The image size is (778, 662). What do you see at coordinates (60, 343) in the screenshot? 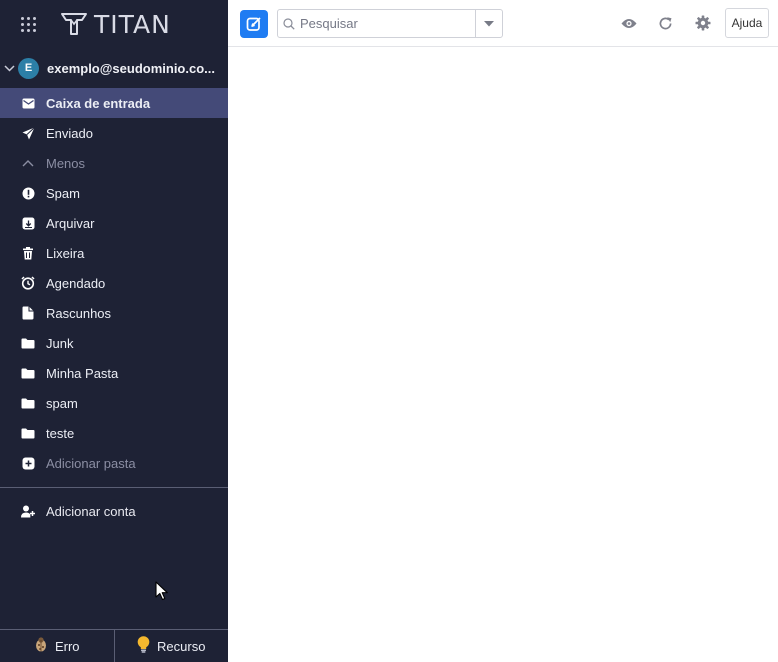
I see `folder-label: Junk` at bounding box center [60, 343].